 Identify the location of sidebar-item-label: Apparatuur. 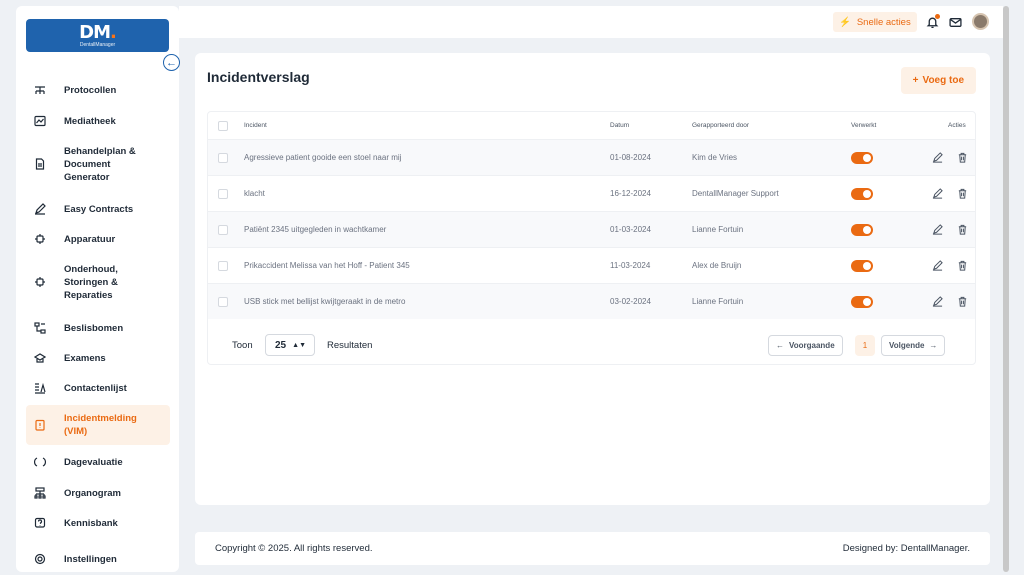
(90, 239).